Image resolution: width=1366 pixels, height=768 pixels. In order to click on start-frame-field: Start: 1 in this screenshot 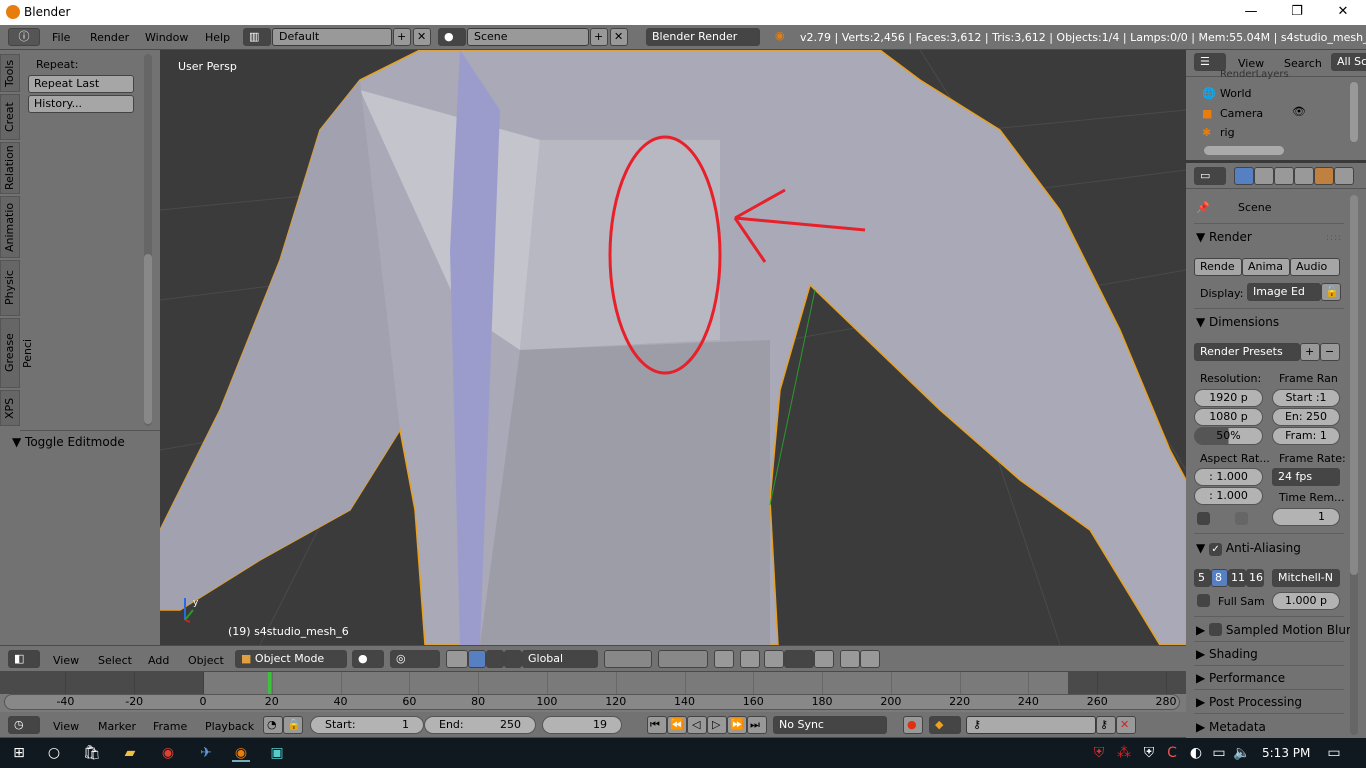, I will do `click(367, 725)`.